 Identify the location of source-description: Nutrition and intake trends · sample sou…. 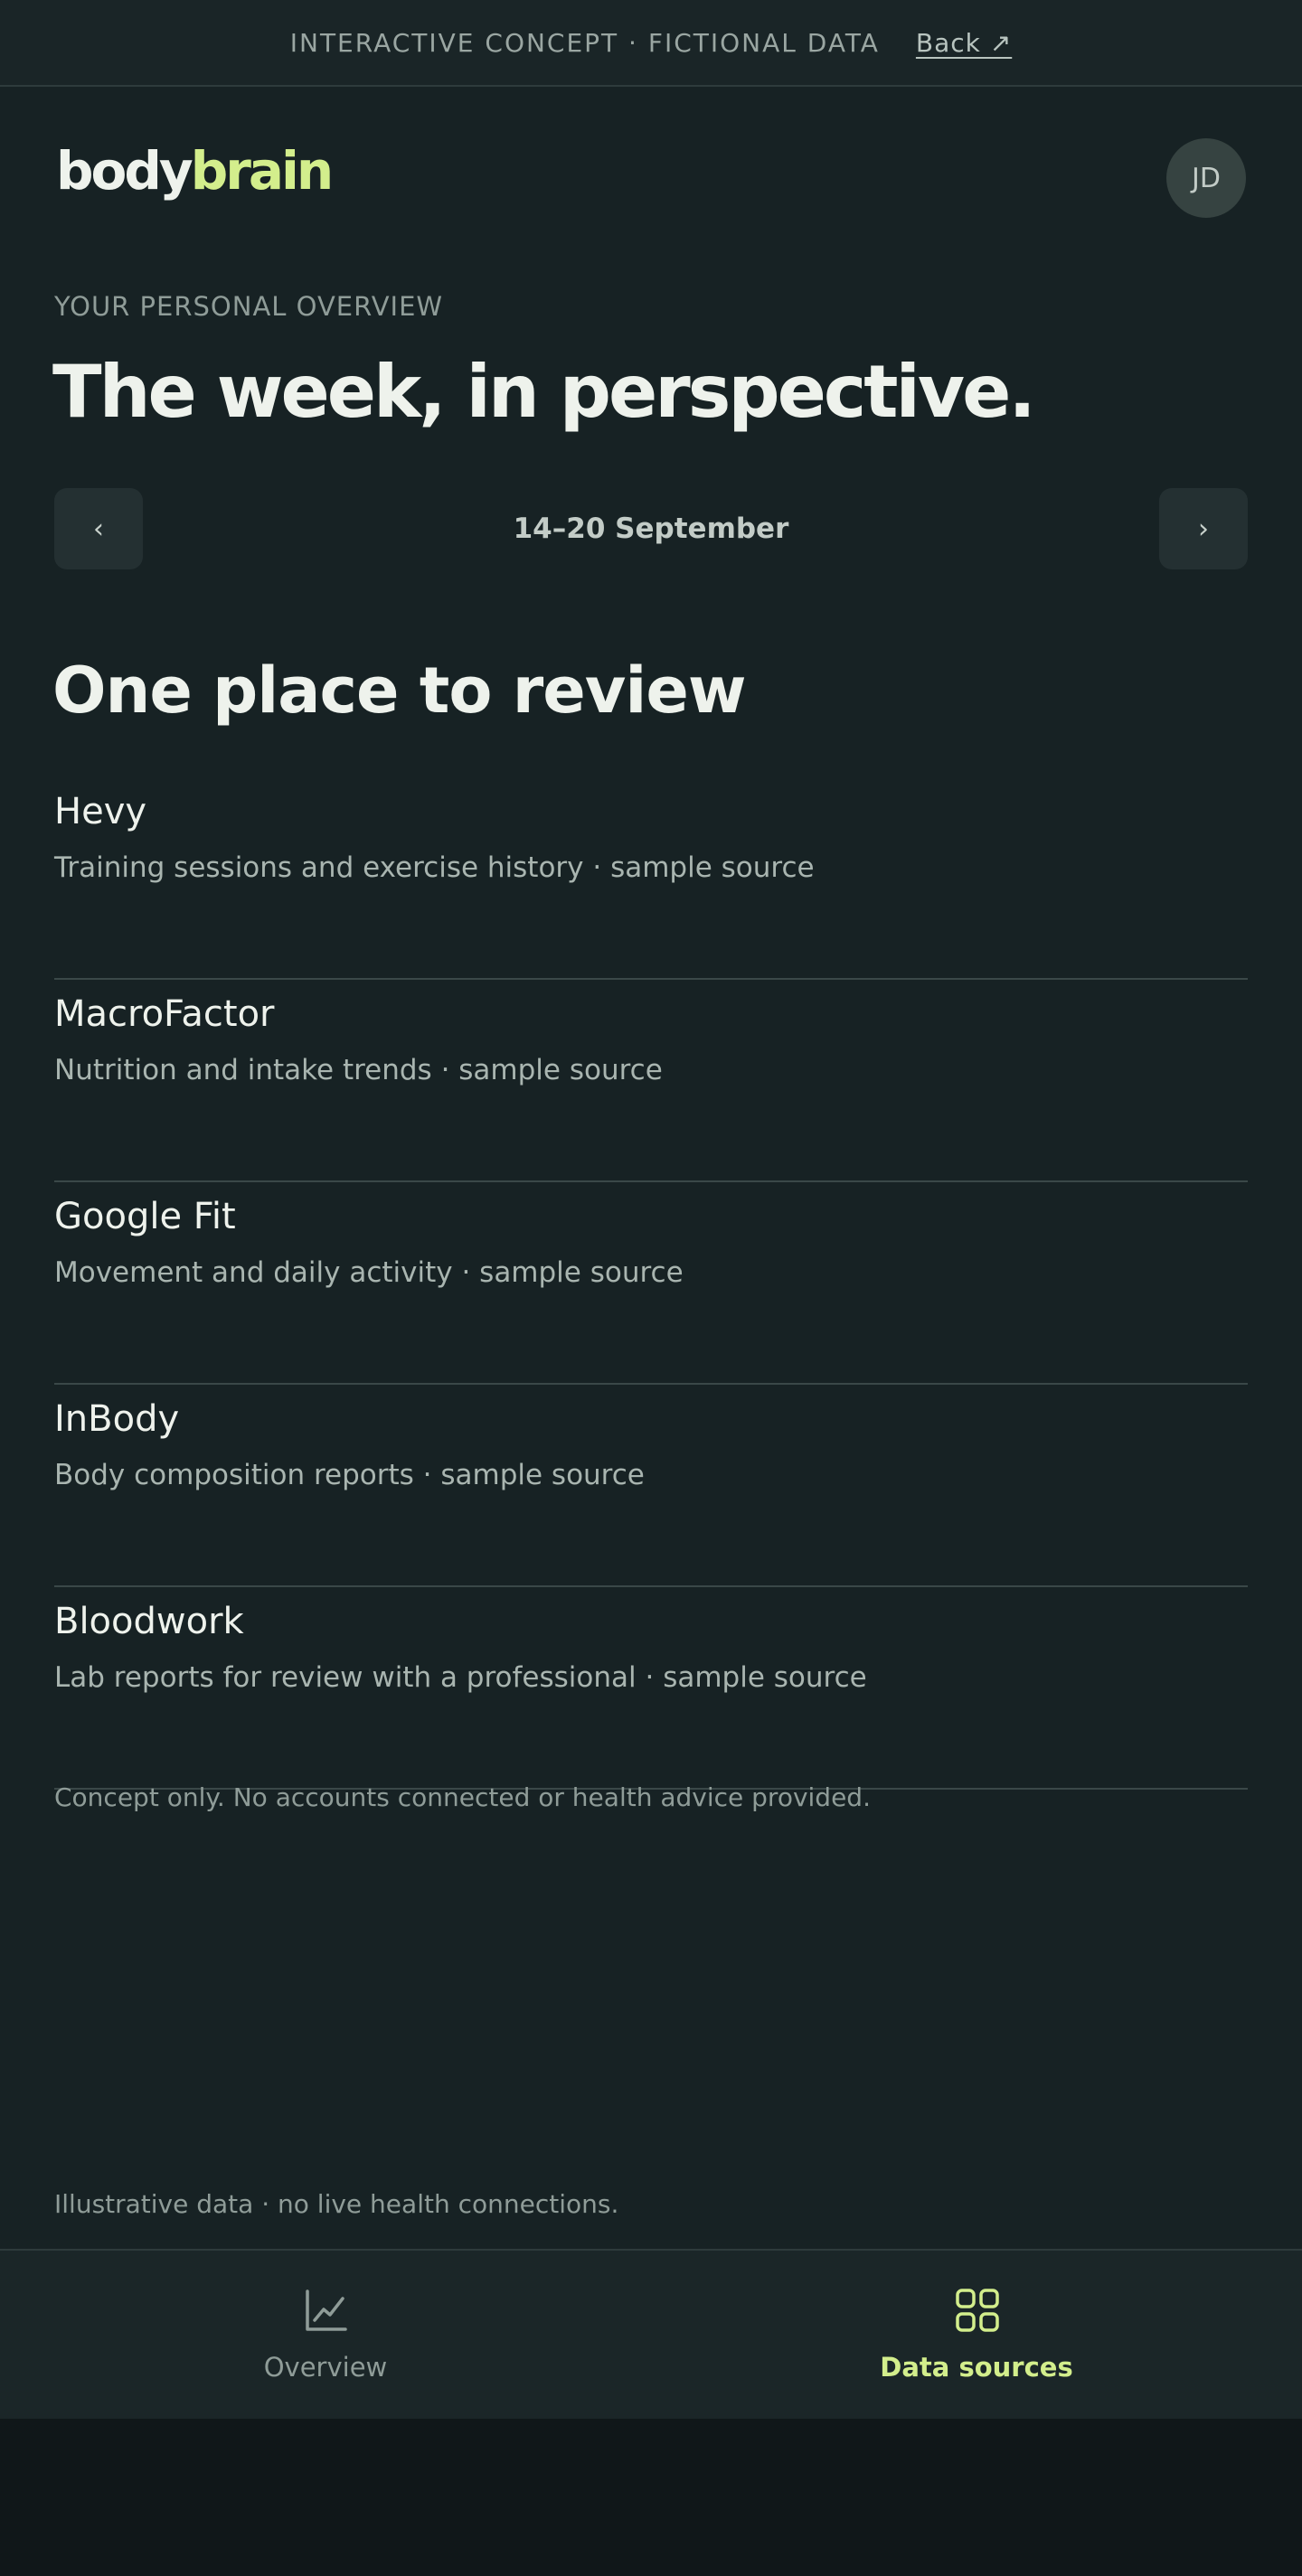
(359, 1070).